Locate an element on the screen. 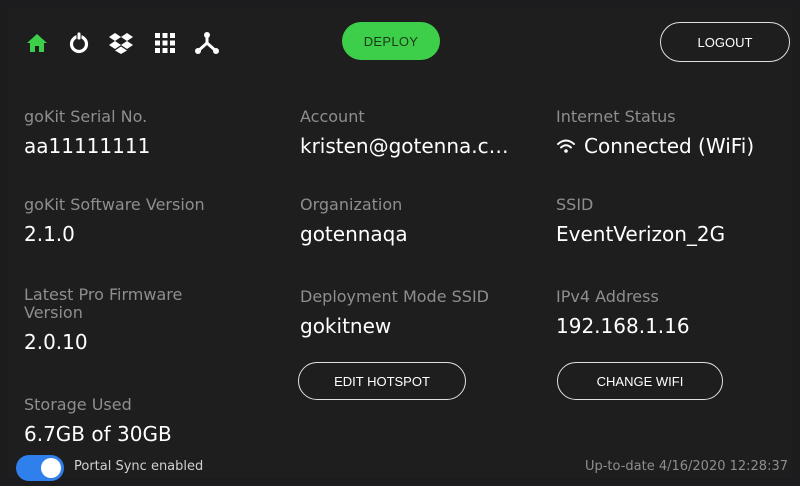 The height and width of the screenshot is (486, 800). organization-field: Organization gotennaqa is located at coordinates (420, 221).